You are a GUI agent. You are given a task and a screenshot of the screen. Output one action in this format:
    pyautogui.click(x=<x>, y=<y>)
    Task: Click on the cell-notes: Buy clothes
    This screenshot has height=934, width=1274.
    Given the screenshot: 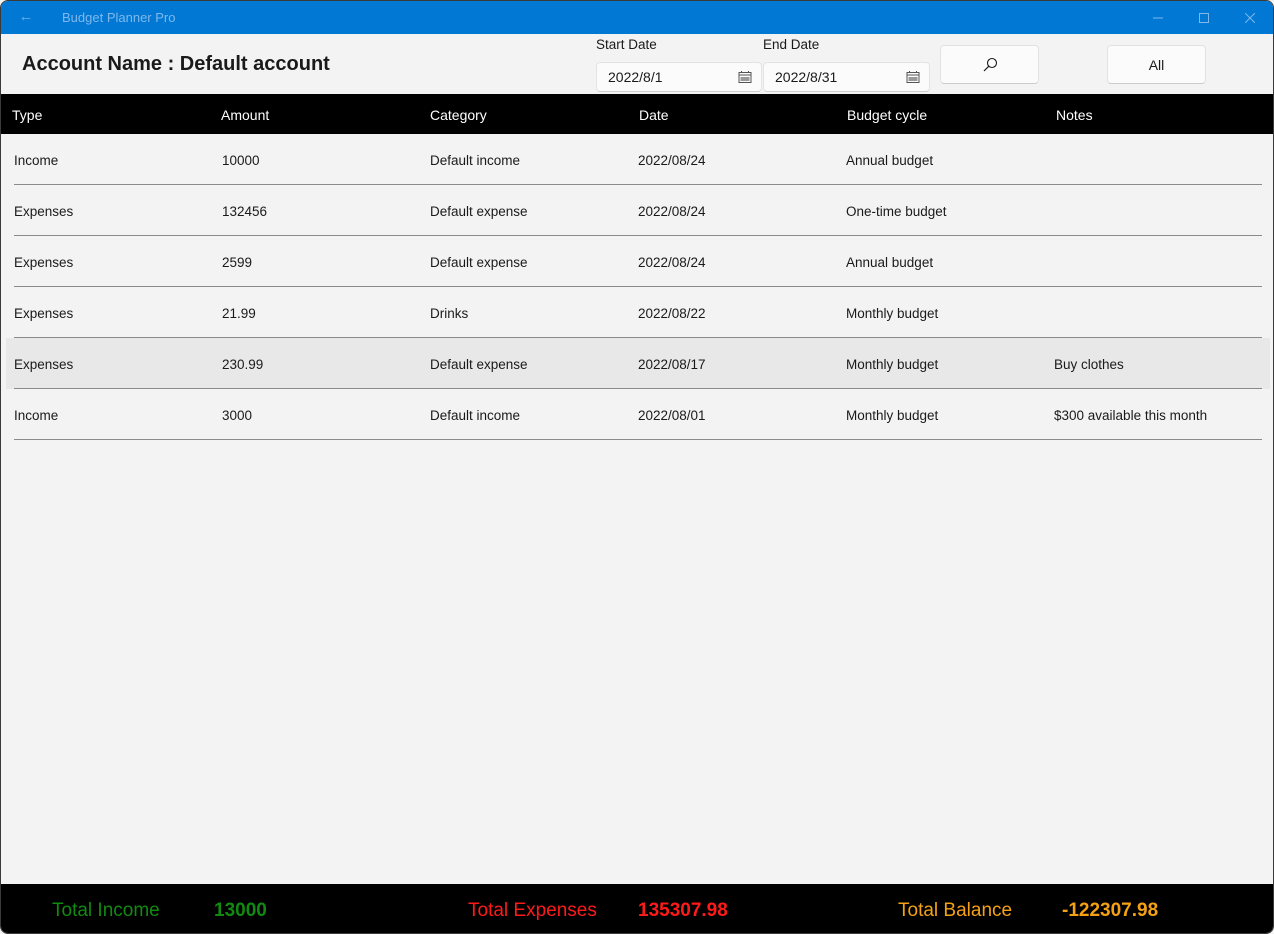 What is the action you would take?
    pyautogui.click(x=1089, y=364)
    